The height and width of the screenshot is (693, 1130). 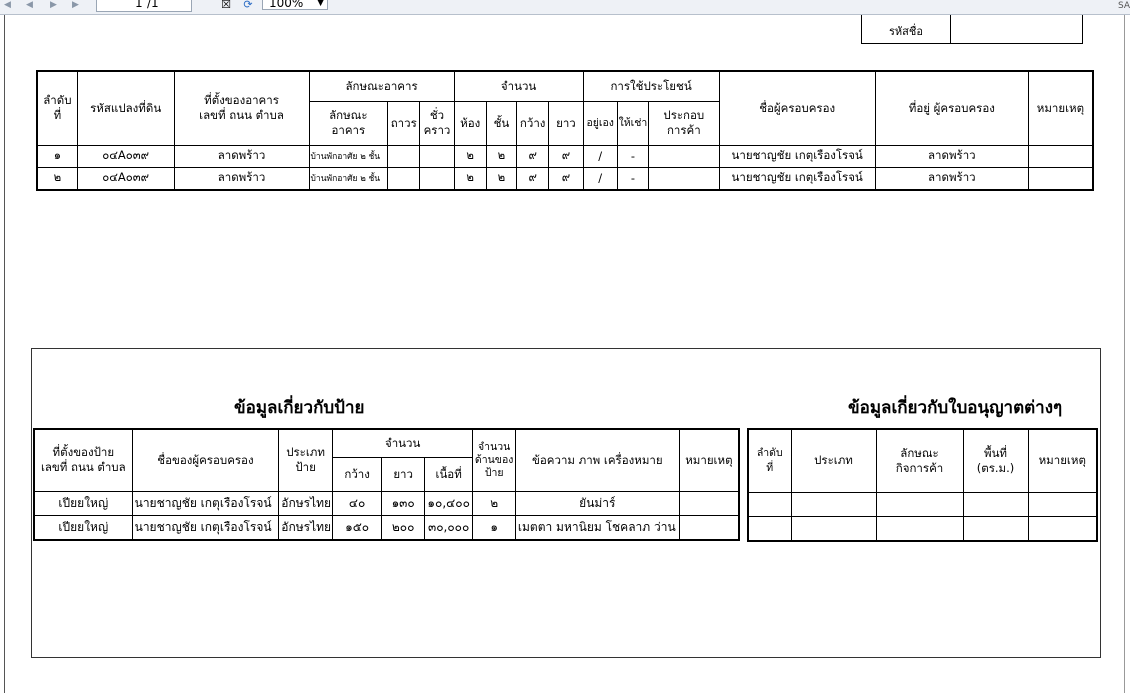 What do you see at coordinates (153, 5) in the screenshot?
I see `page-total: /1` at bounding box center [153, 5].